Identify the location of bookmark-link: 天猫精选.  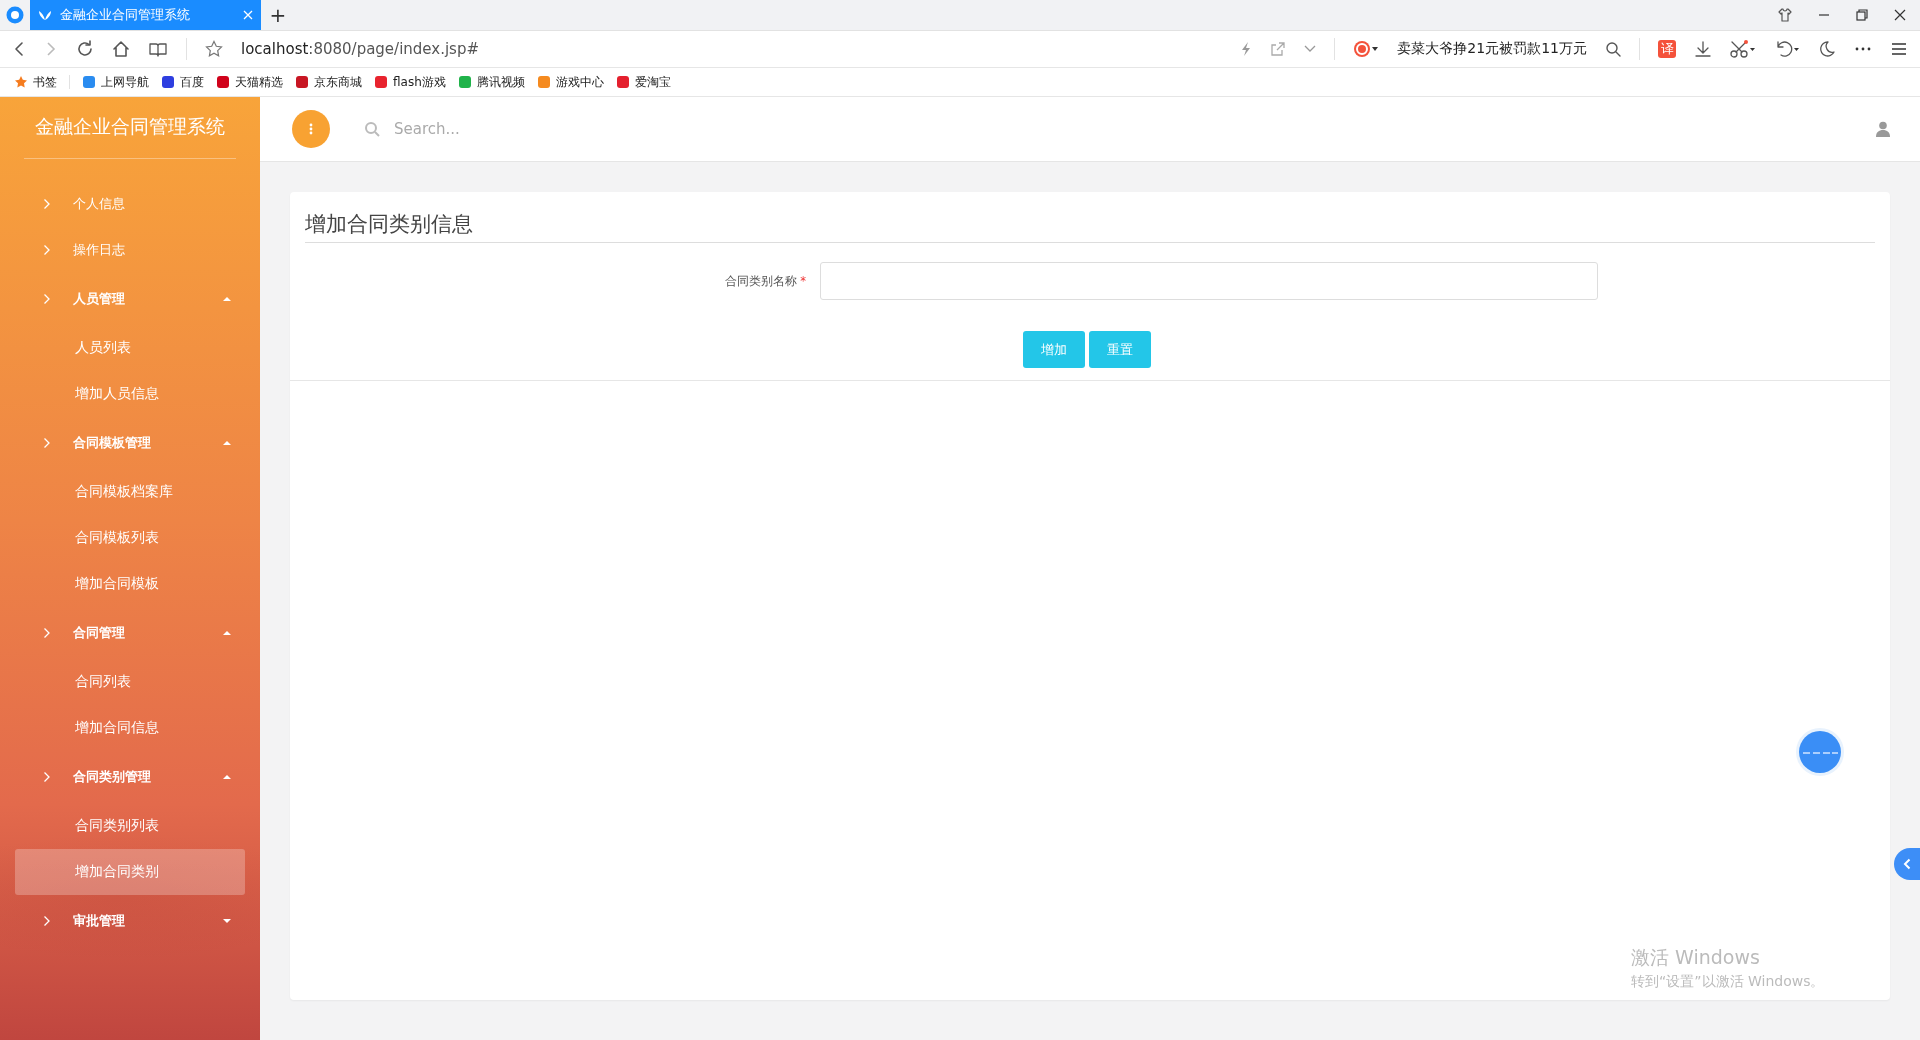
(249, 82).